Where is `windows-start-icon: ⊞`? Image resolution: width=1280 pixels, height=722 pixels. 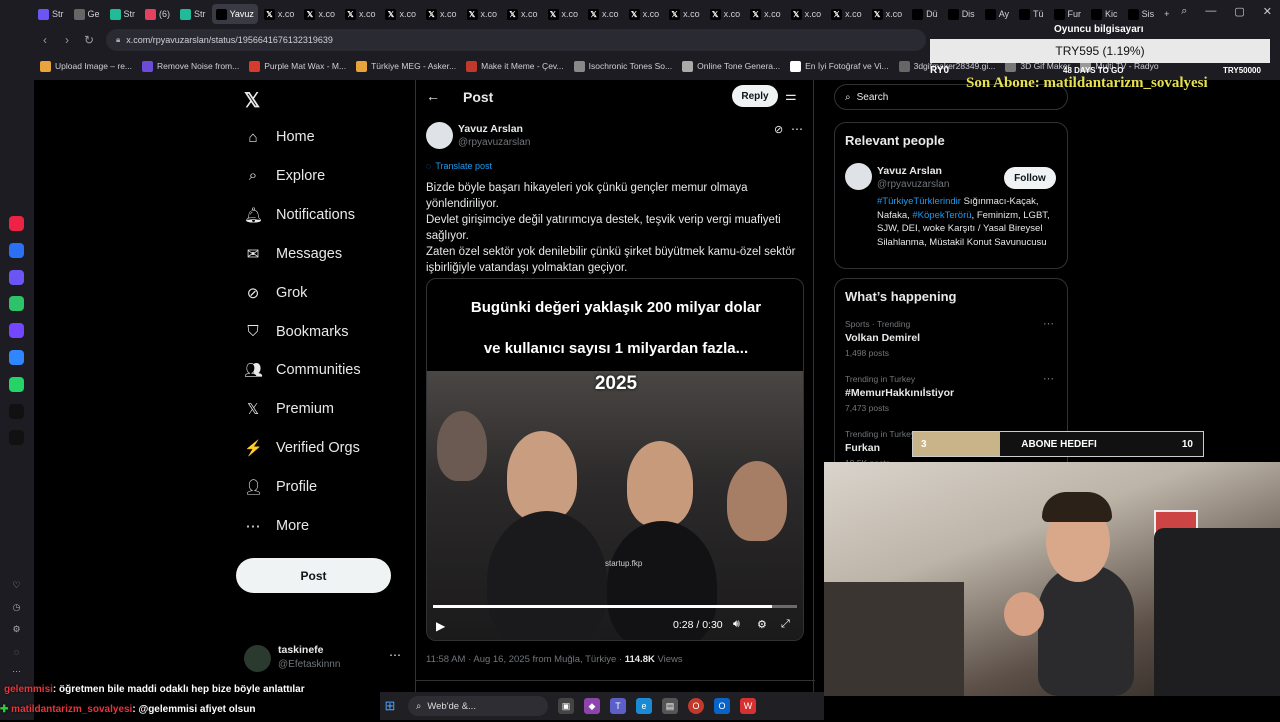
windows-start-icon: ⊞ is located at coordinates (390, 706).